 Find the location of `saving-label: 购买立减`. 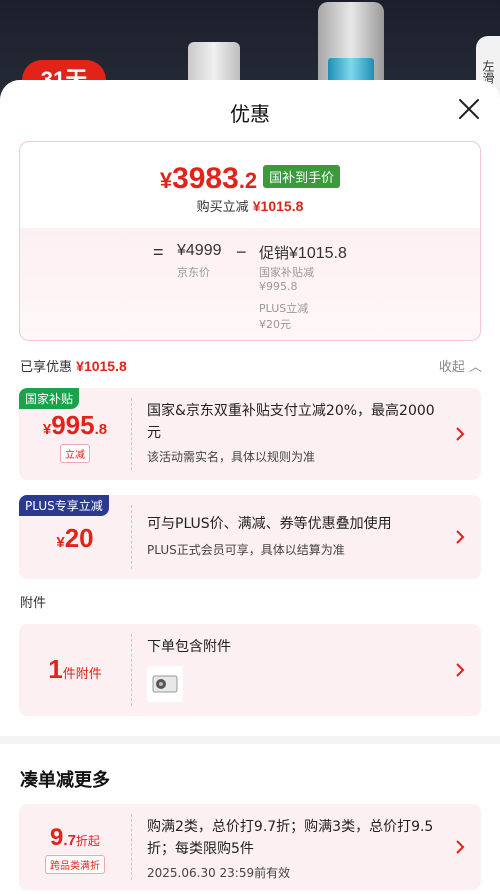

saving-label: 购买立减 is located at coordinates (222, 207).